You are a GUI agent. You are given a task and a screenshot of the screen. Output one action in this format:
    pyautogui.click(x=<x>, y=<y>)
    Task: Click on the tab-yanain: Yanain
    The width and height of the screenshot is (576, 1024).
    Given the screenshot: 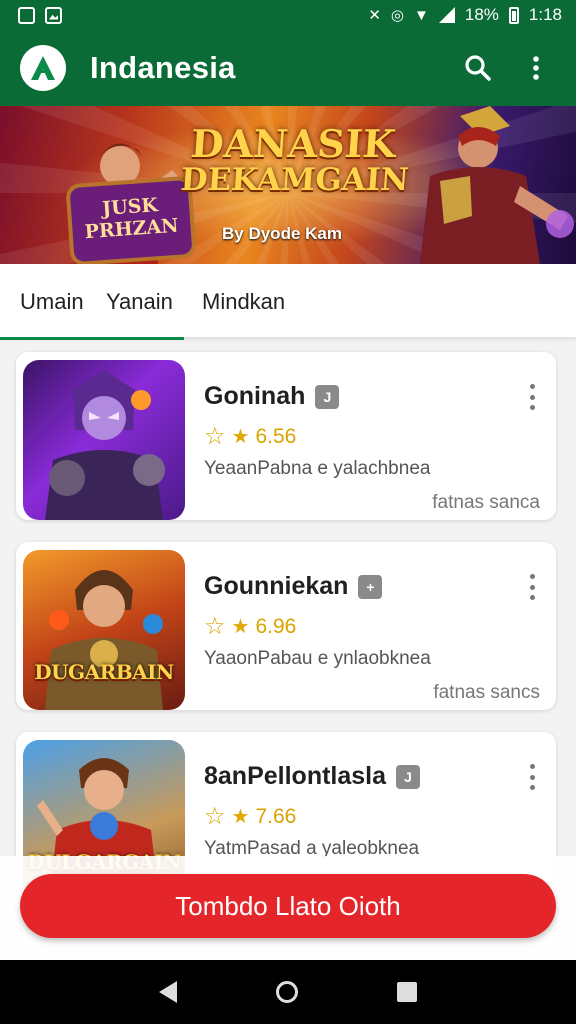 What is the action you would take?
    pyautogui.click(x=139, y=302)
    